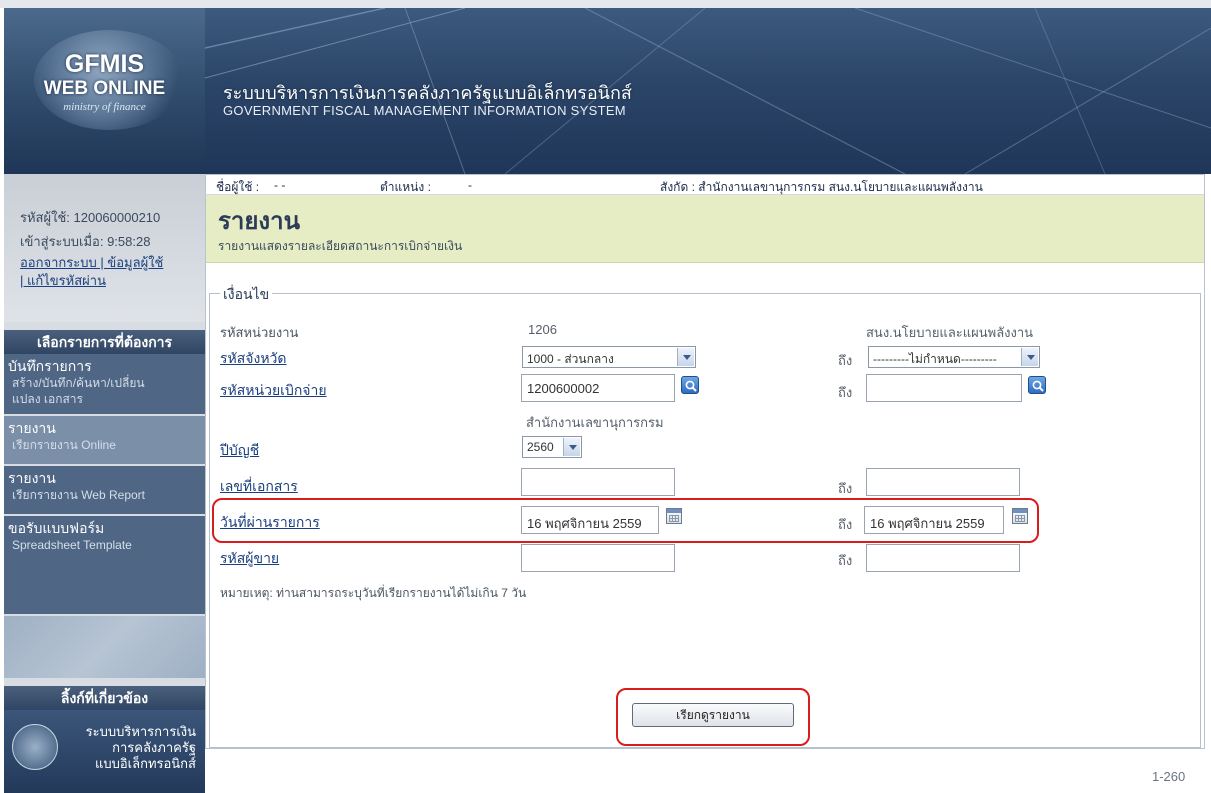 The height and width of the screenshot is (793, 1211). What do you see at coordinates (104, 565) in the screenshot?
I see `sidebar-item-spreadsheet: ขอรับแบบฟอร์ม Spreadsheet Template` at bounding box center [104, 565].